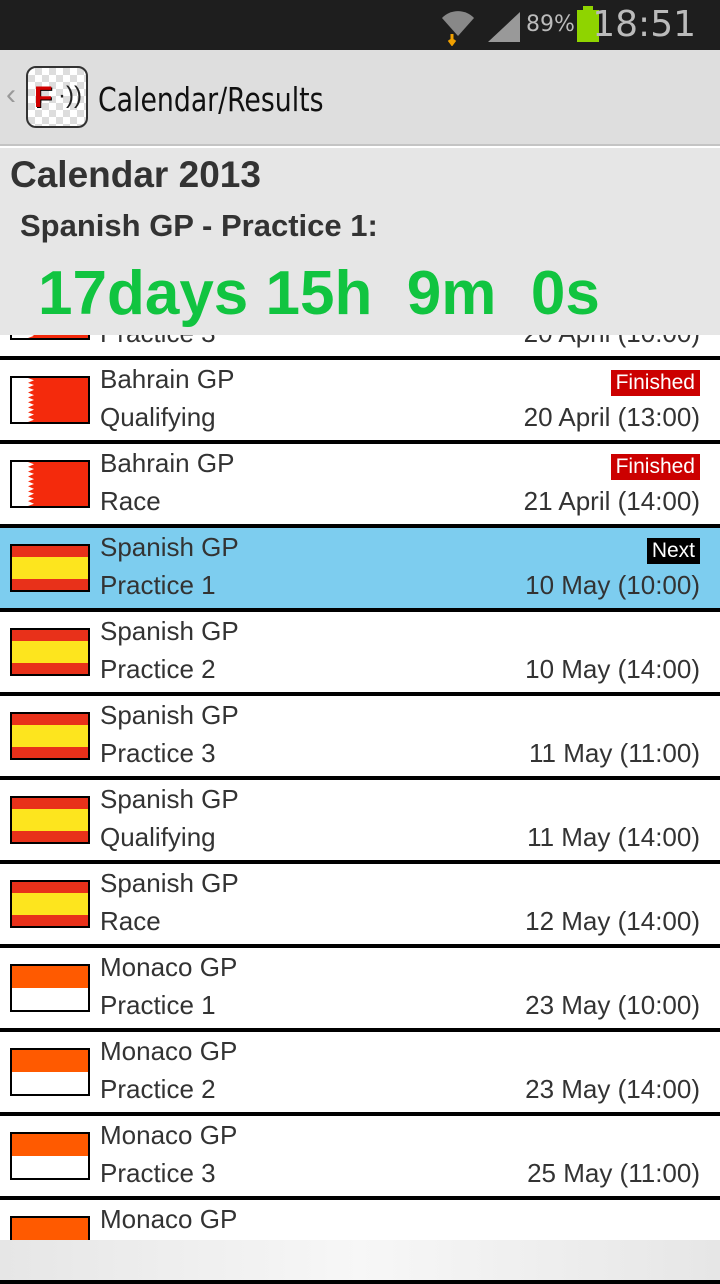 The image size is (720, 1284). Describe the element at coordinates (611, 417) in the screenshot. I see `session-date: 20 April (13:00)` at that location.